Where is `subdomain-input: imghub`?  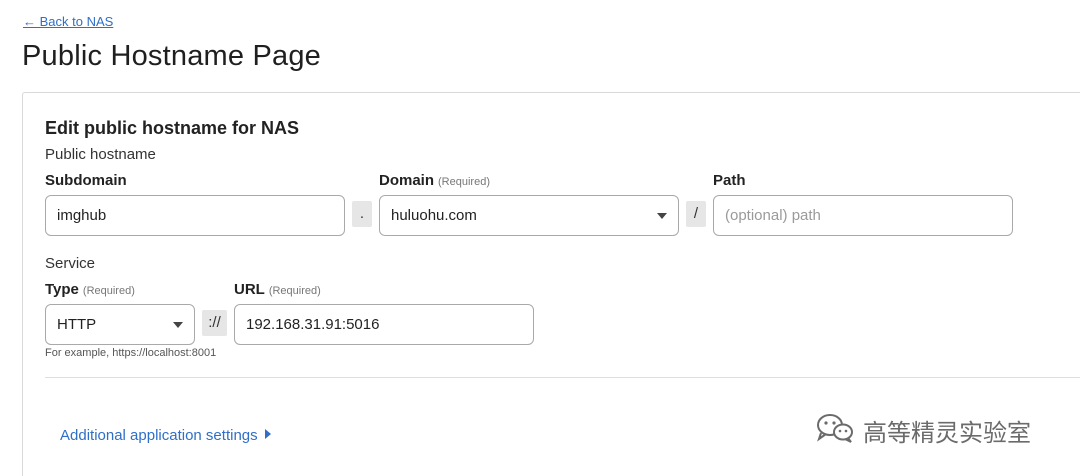
subdomain-input: imghub is located at coordinates (195, 215).